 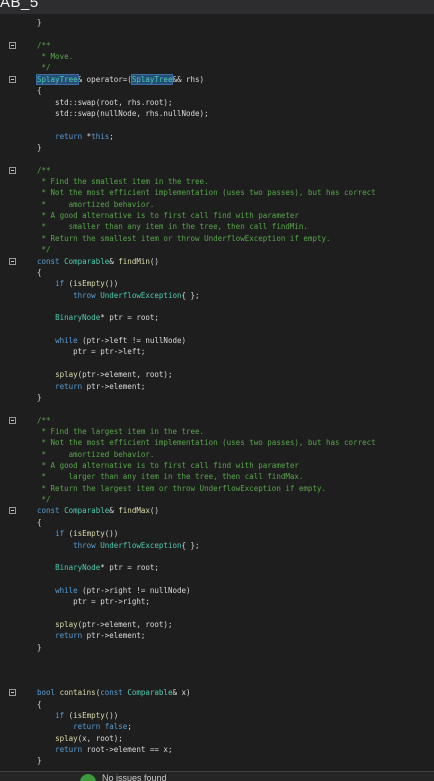 I want to click on status-ok-icon, so click(x=88, y=777).